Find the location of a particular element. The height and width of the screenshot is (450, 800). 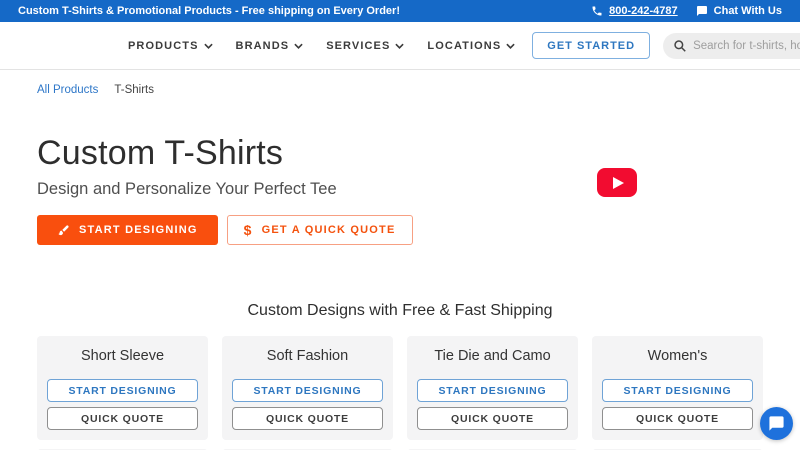

dollar-icon: $ is located at coordinates (248, 230).